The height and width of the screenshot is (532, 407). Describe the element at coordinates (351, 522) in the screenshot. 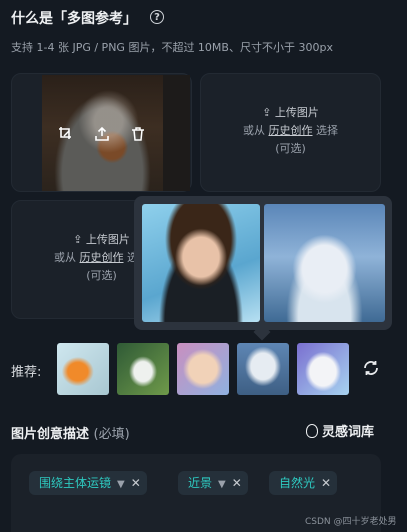

I see `watermark: CSDN @四十岁老处男` at that location.